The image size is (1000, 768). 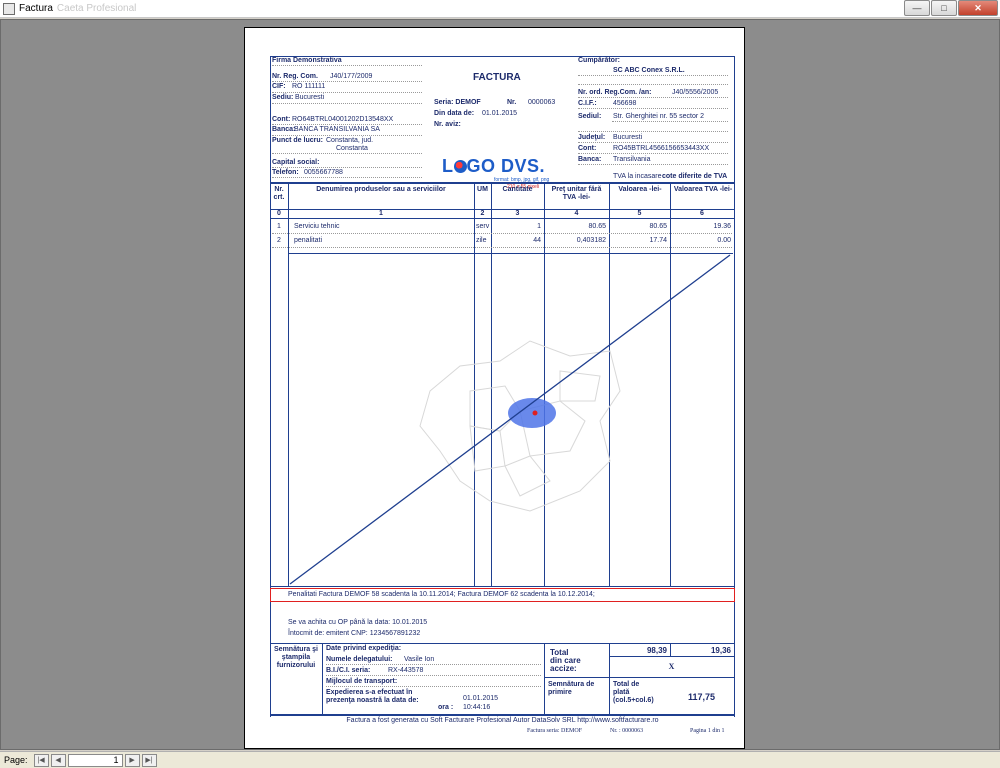 What do you see at coordinates (446, 707) in the screenshot?
I see `ora-label: ora :` at bounding box center [446, 707].